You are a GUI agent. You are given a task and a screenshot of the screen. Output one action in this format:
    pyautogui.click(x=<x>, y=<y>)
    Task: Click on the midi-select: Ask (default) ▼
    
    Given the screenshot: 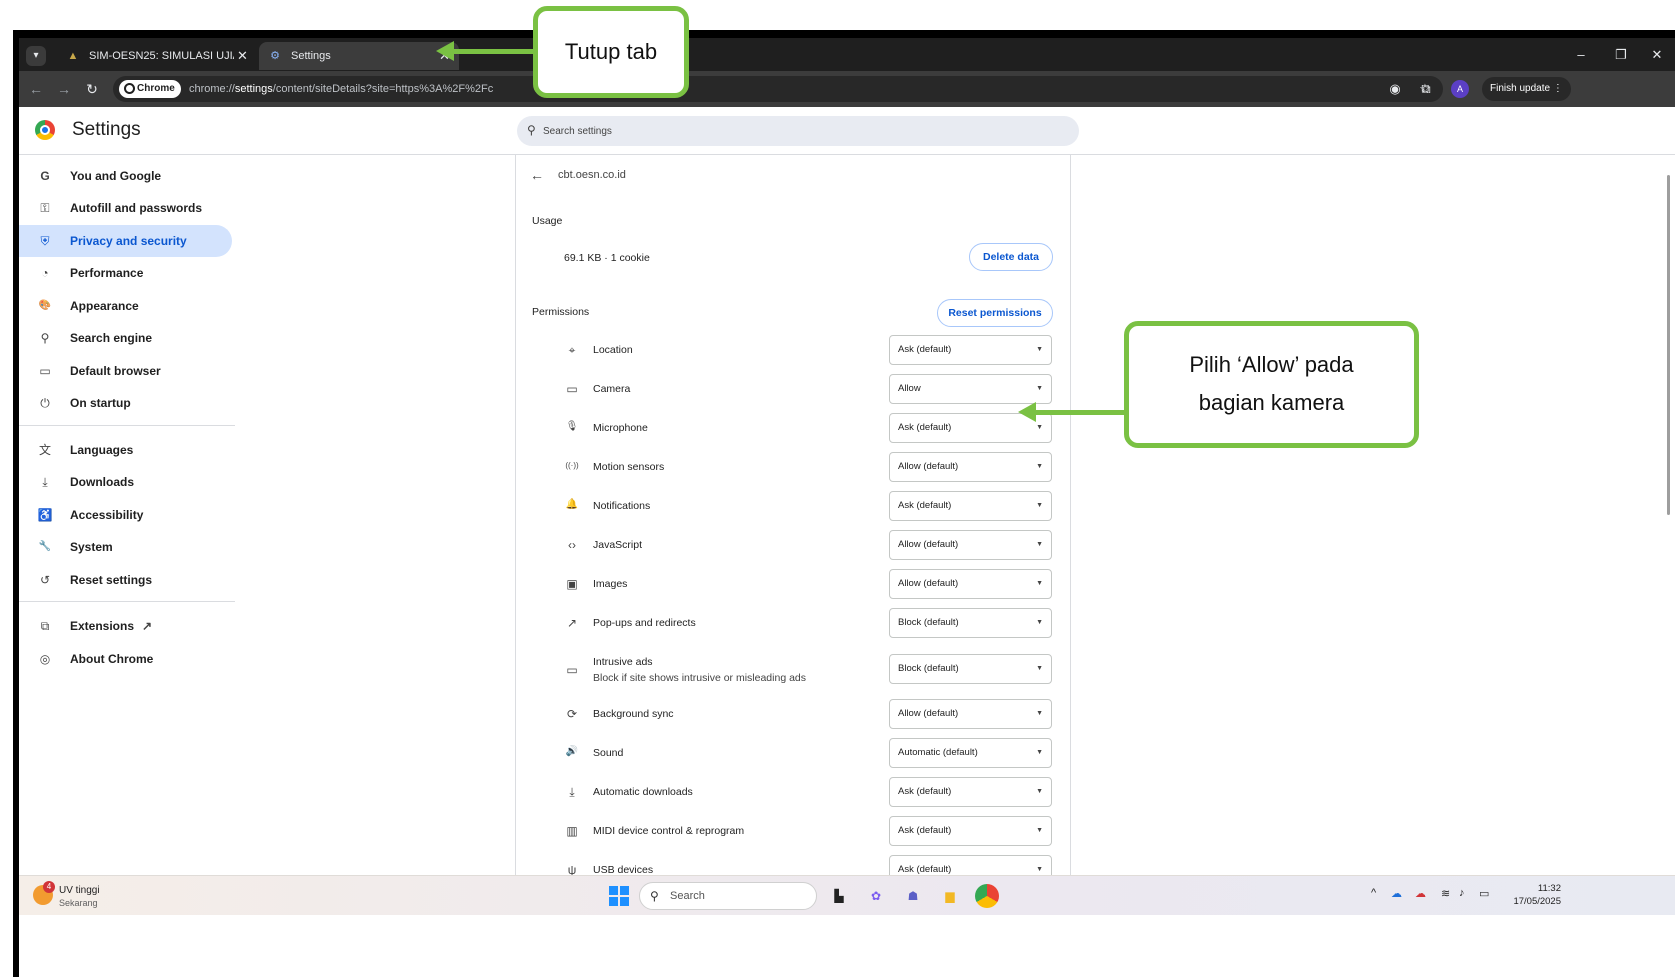 What is the action you would take?
    pyautogui.click(x=970, y=831)
    